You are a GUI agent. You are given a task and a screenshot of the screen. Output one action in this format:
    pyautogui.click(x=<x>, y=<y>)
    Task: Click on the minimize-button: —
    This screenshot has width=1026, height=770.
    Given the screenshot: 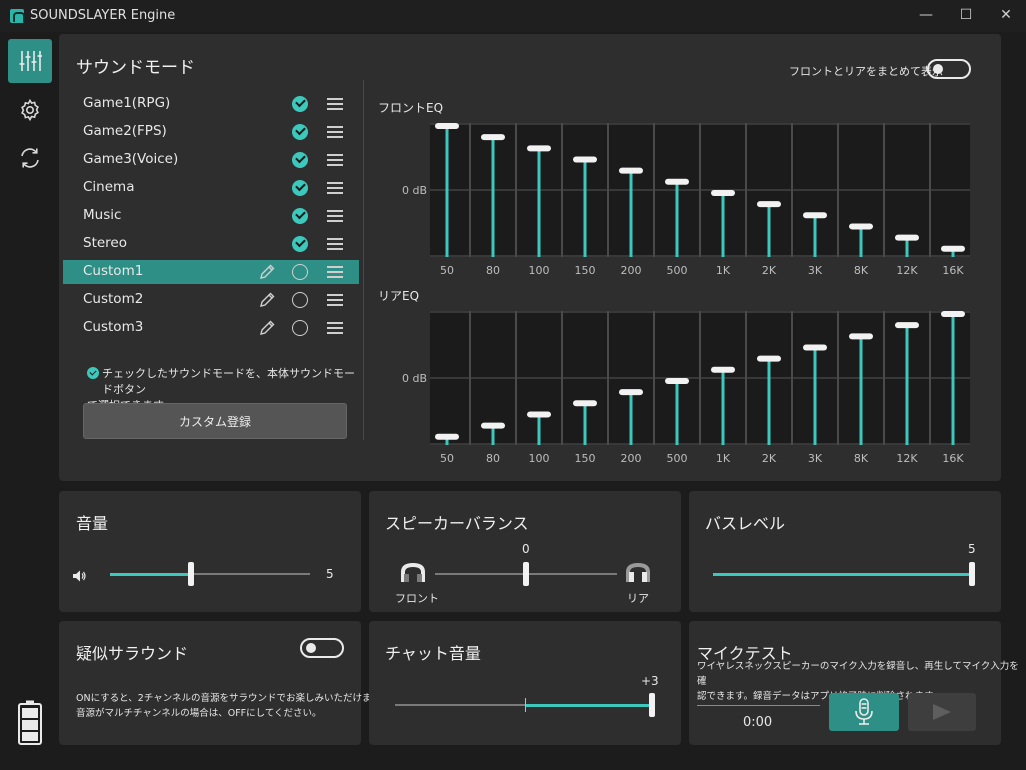 What is the action you would take?
    pyautogui.click(x=926, y=16)
    